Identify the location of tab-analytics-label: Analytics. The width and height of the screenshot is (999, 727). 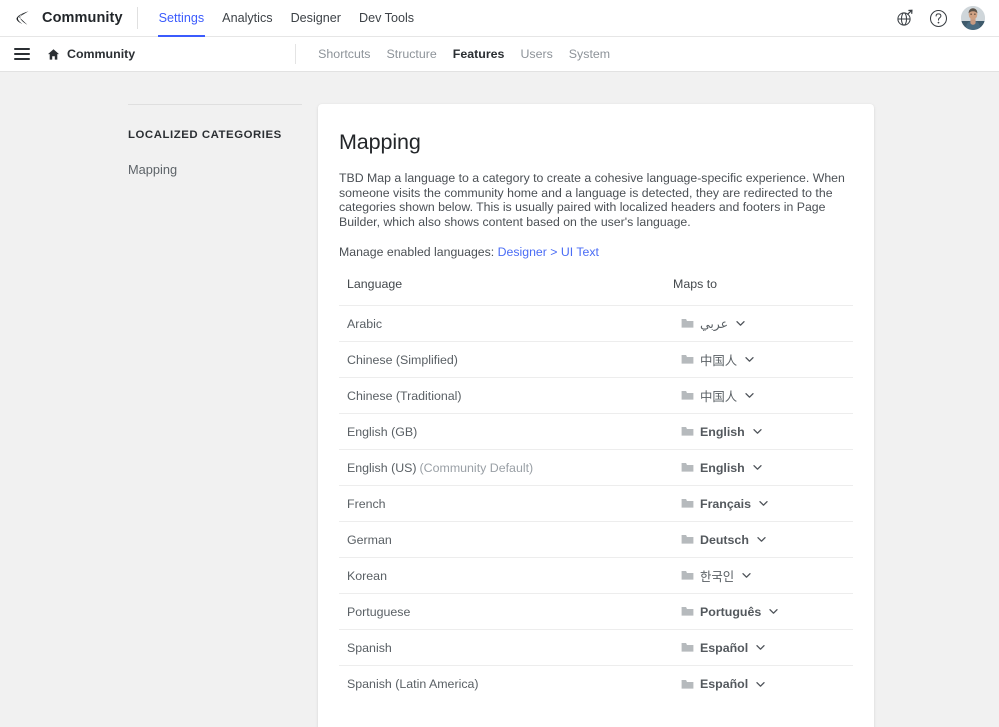
(247, 18).